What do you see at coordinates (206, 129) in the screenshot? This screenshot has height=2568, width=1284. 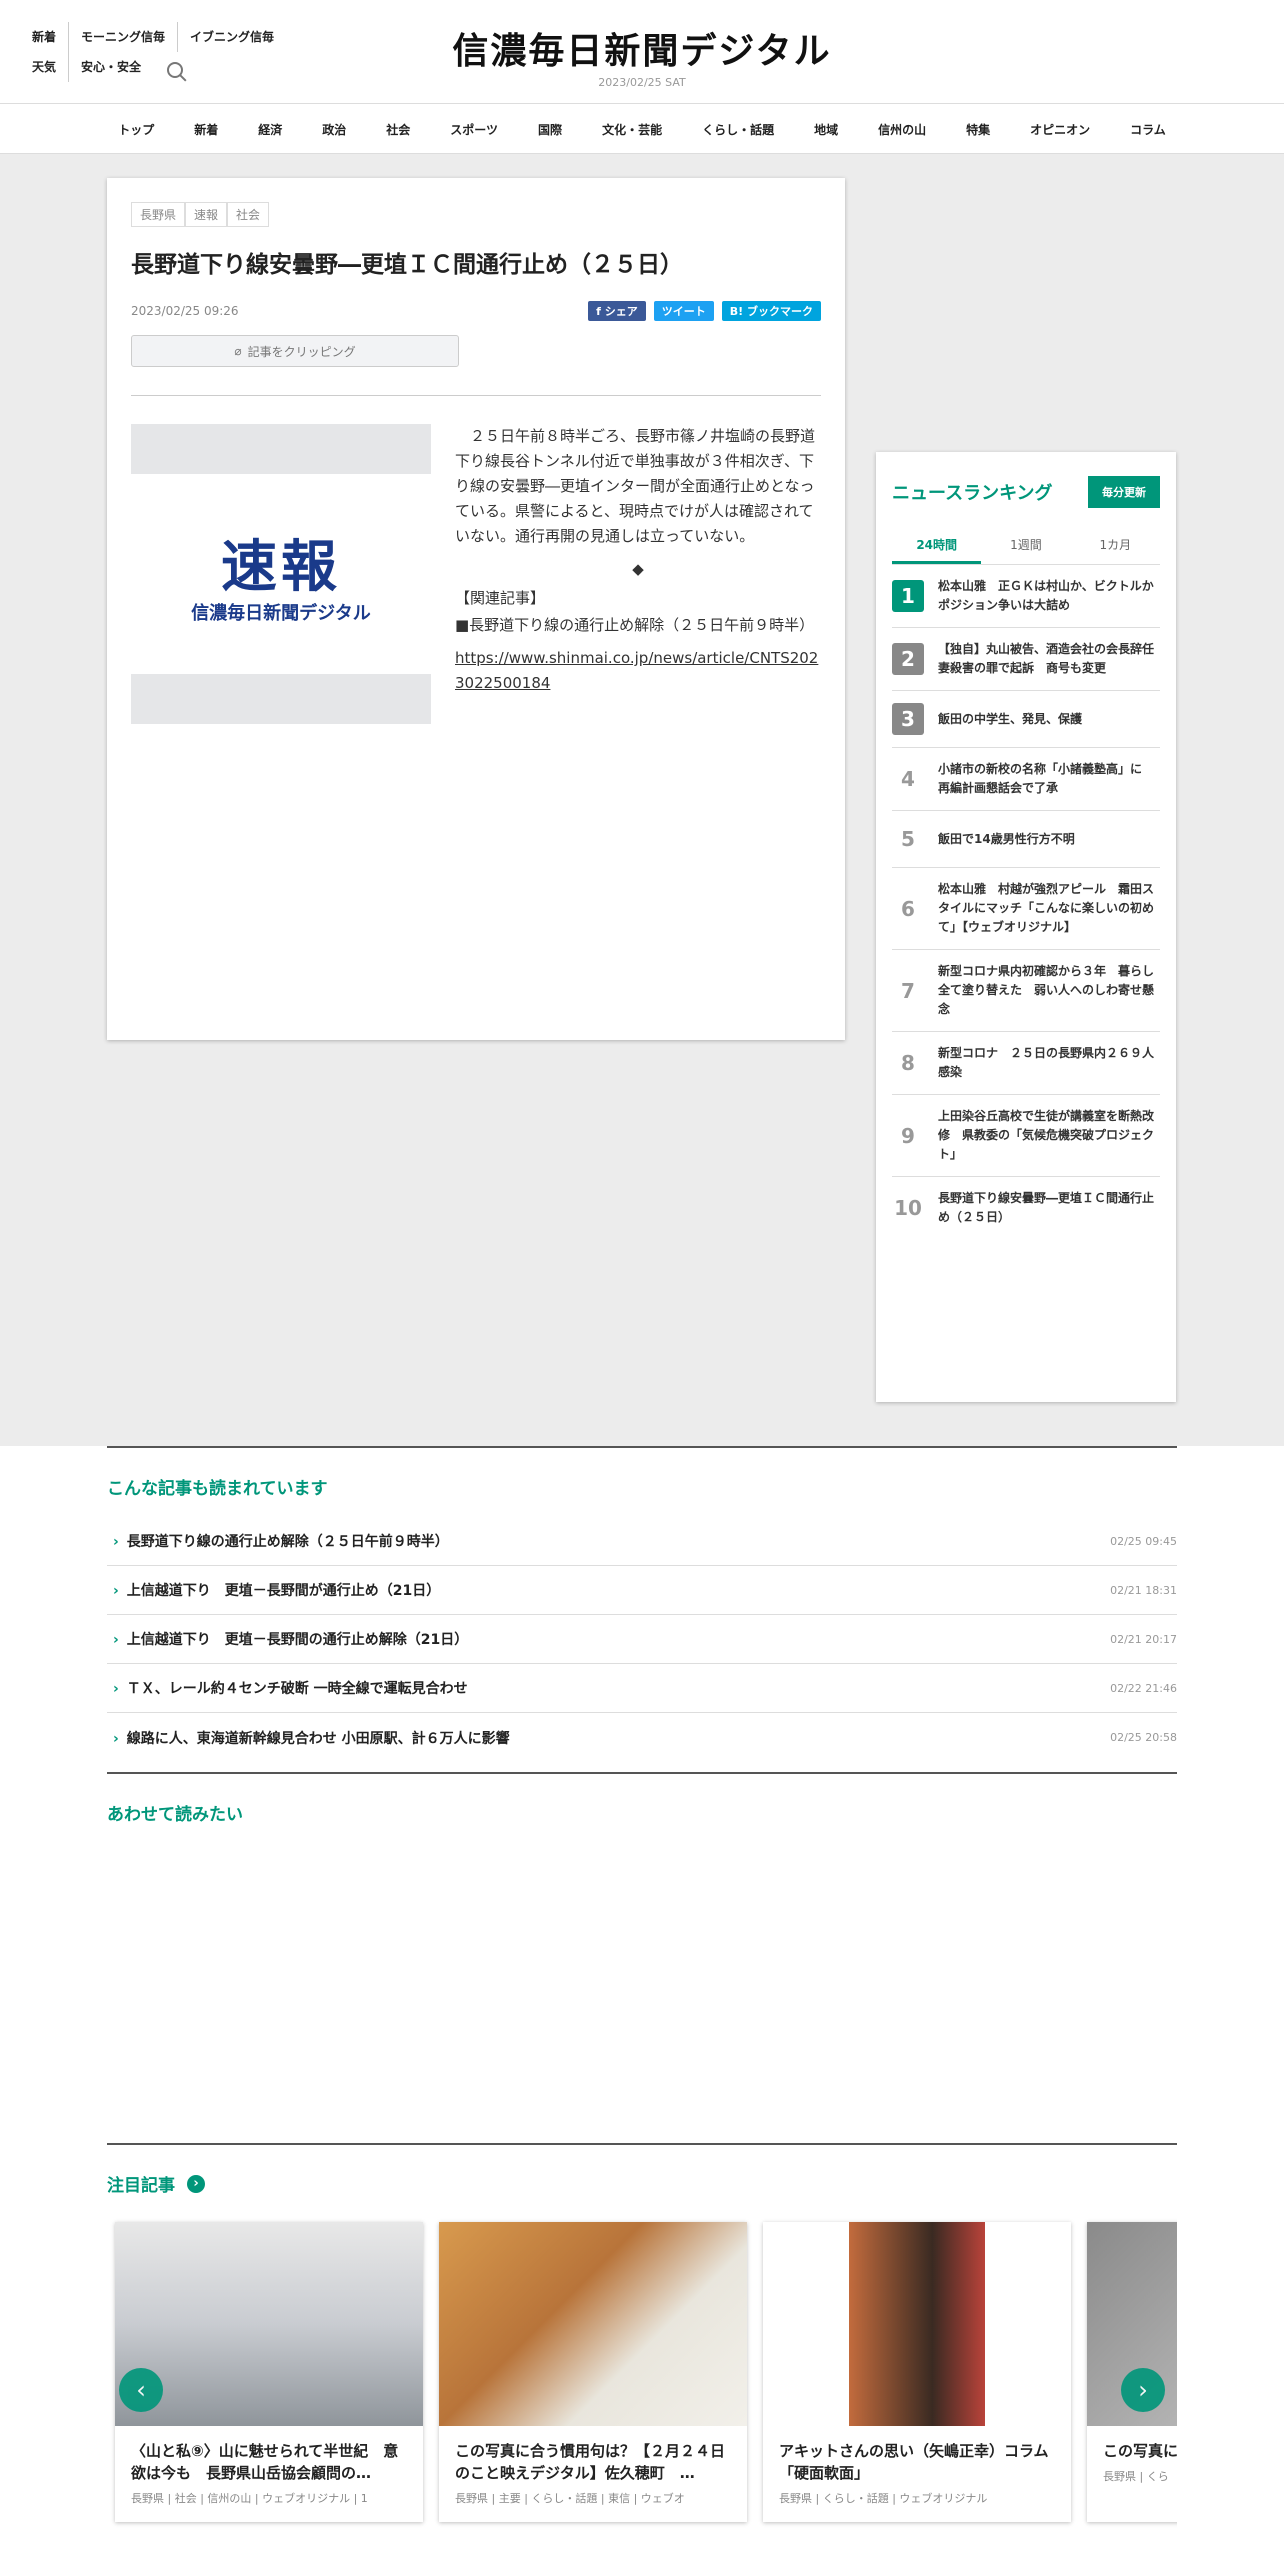 I see `nav-new: 新着` at bounding box center [206, 129].